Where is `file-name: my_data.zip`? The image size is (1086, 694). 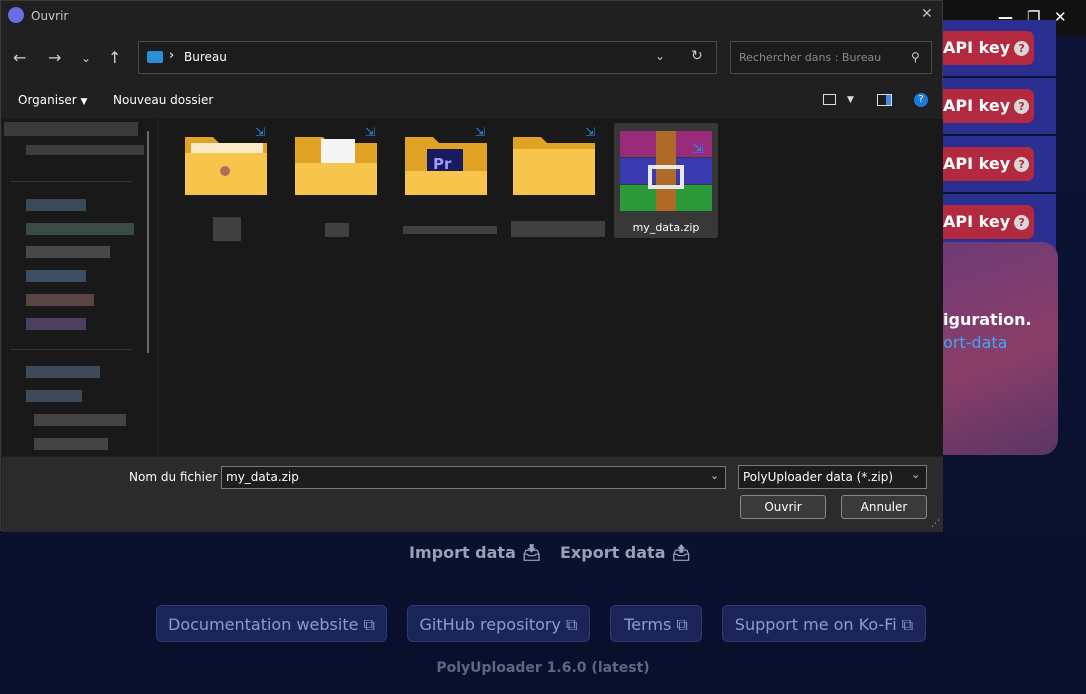
file-name: my_data.zip is located at coordinates (666, 227).